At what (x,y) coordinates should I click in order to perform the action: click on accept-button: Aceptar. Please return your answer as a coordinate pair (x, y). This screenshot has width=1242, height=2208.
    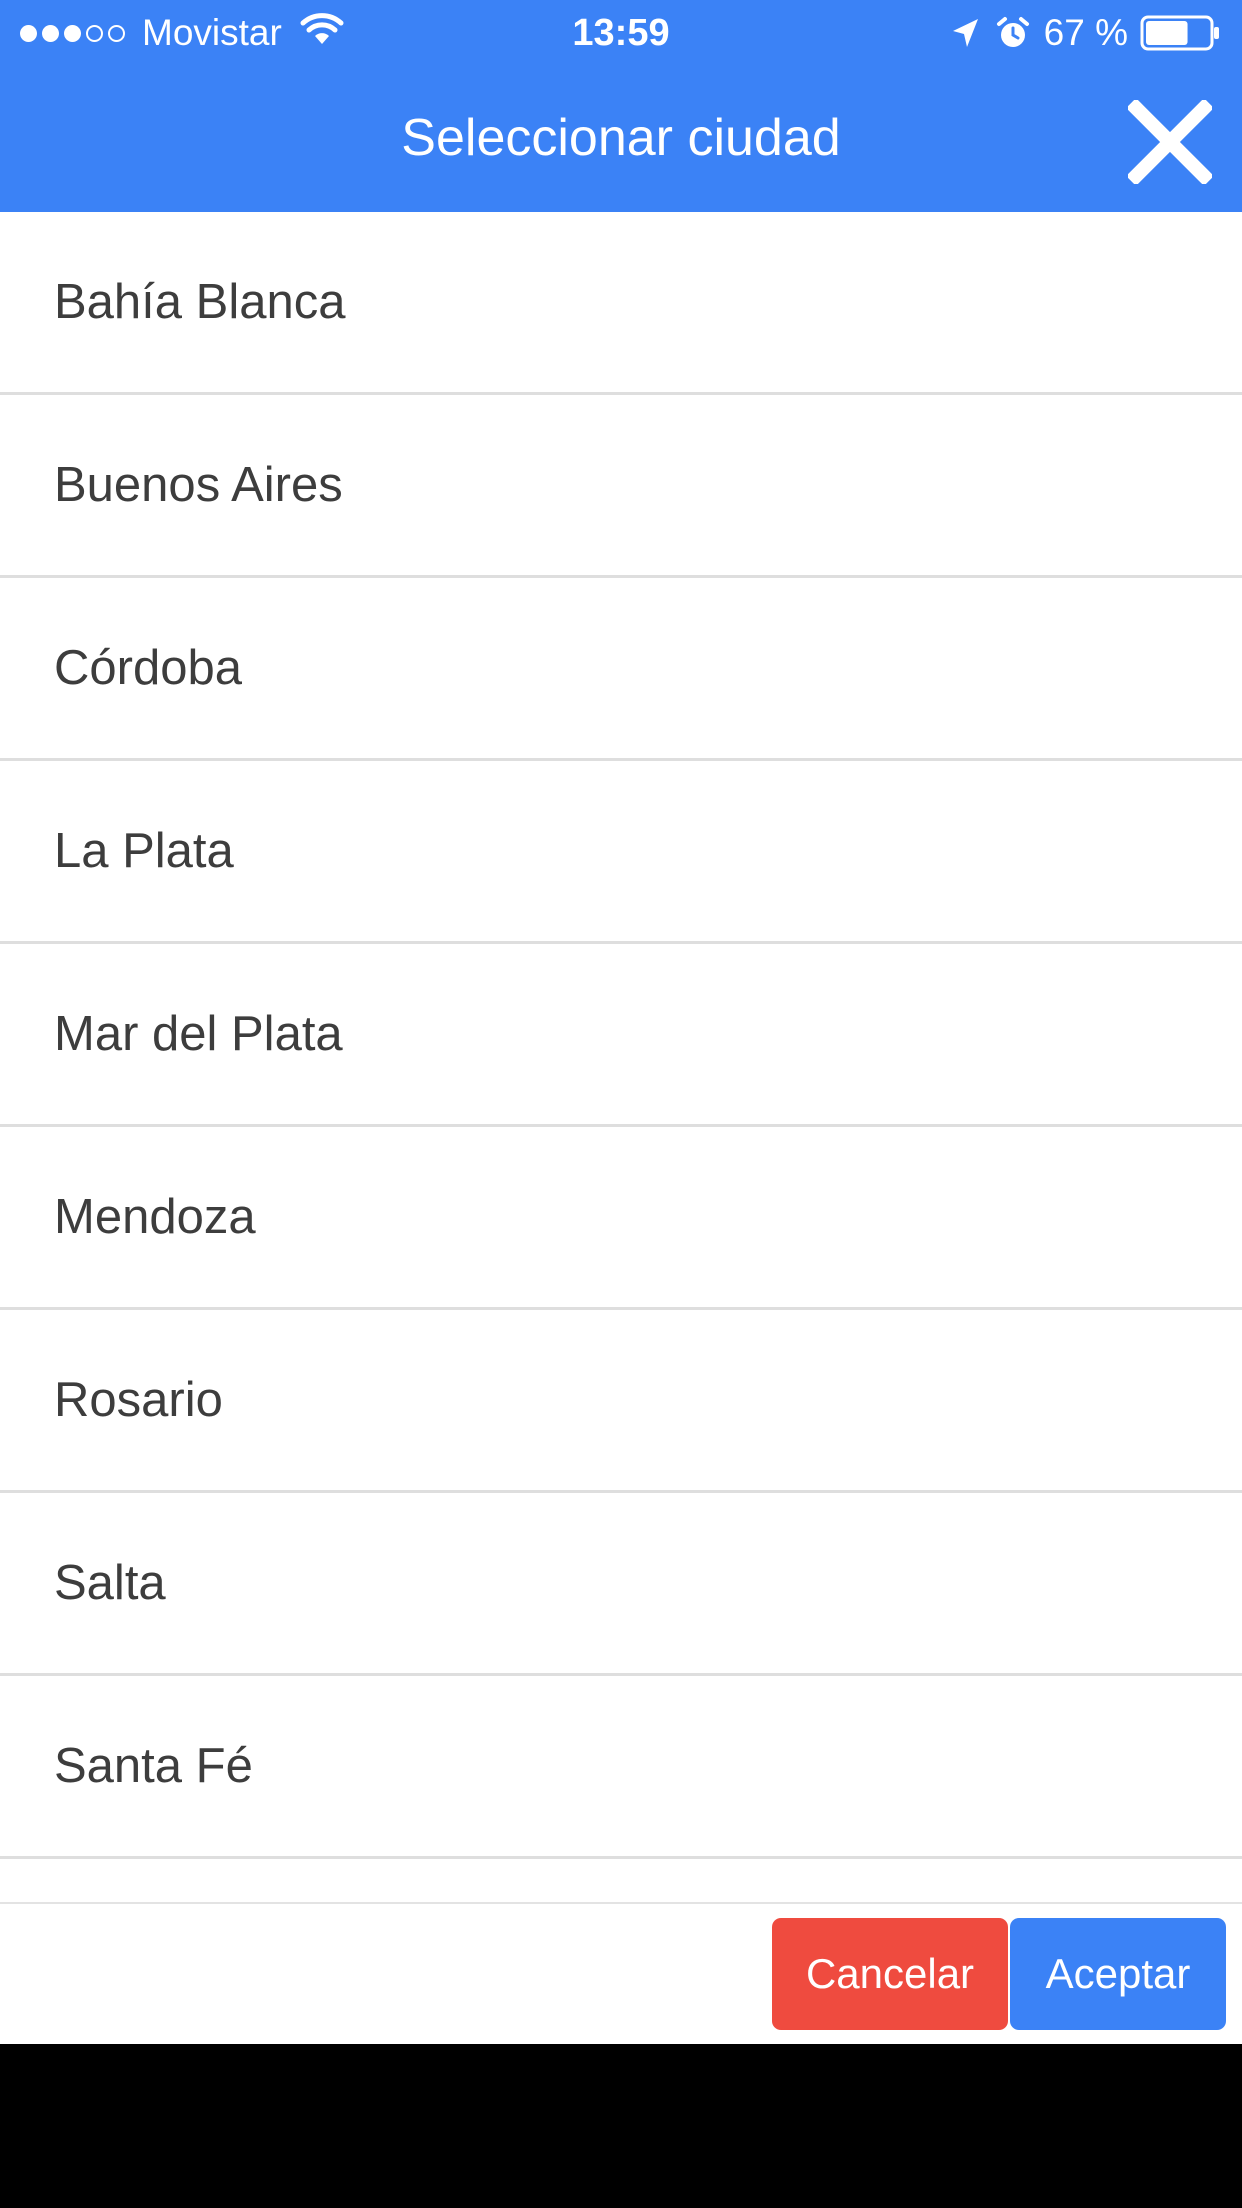
    Looking at the image, I should click on (1118, 1974).